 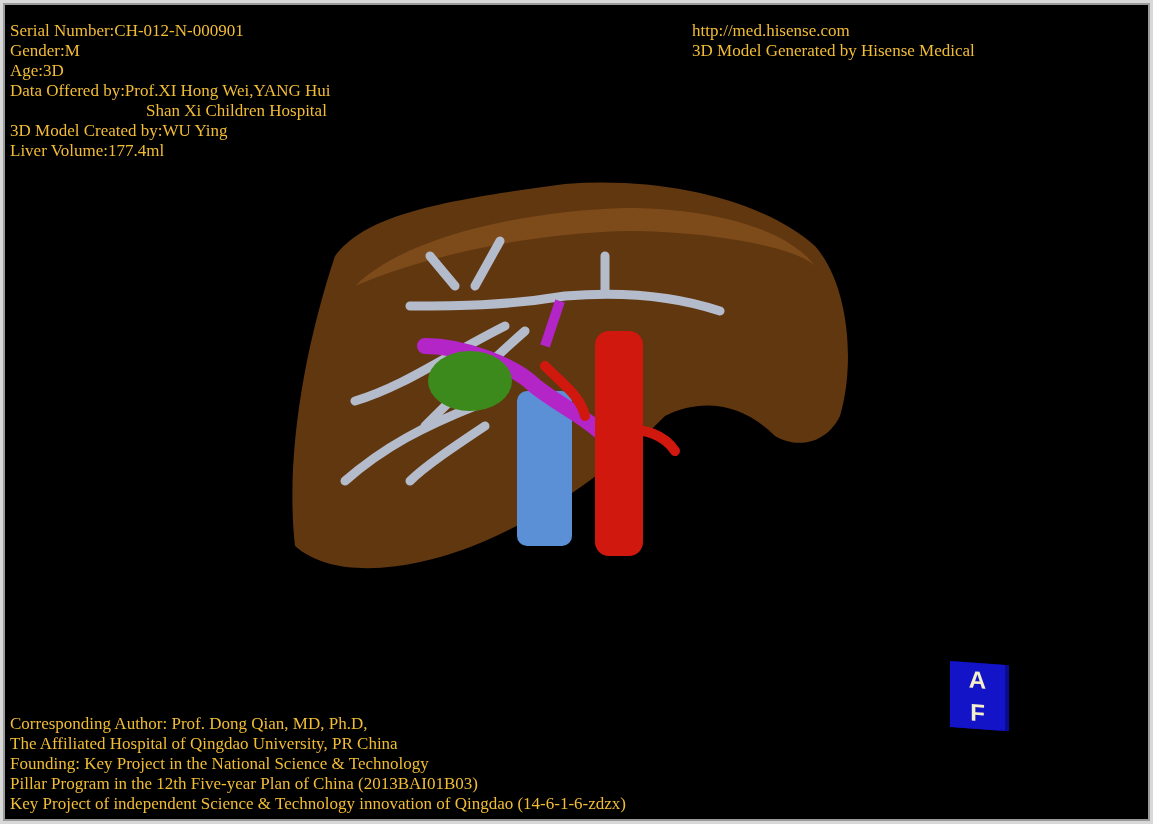 I want to click on credit-text: Corresponding Author: Prof. Dong Qian, MD, Ph.D,, so click(x=189, y=724).